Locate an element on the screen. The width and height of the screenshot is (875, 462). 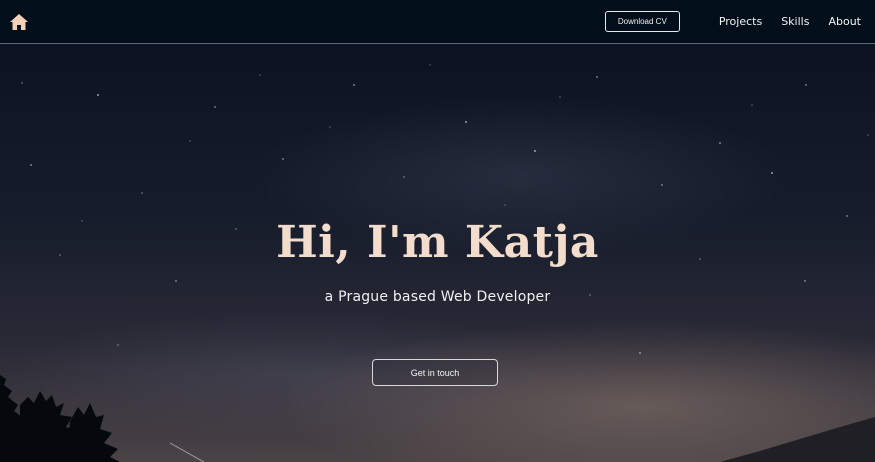
nav-link-about: About is located at coordinates (844, 21).